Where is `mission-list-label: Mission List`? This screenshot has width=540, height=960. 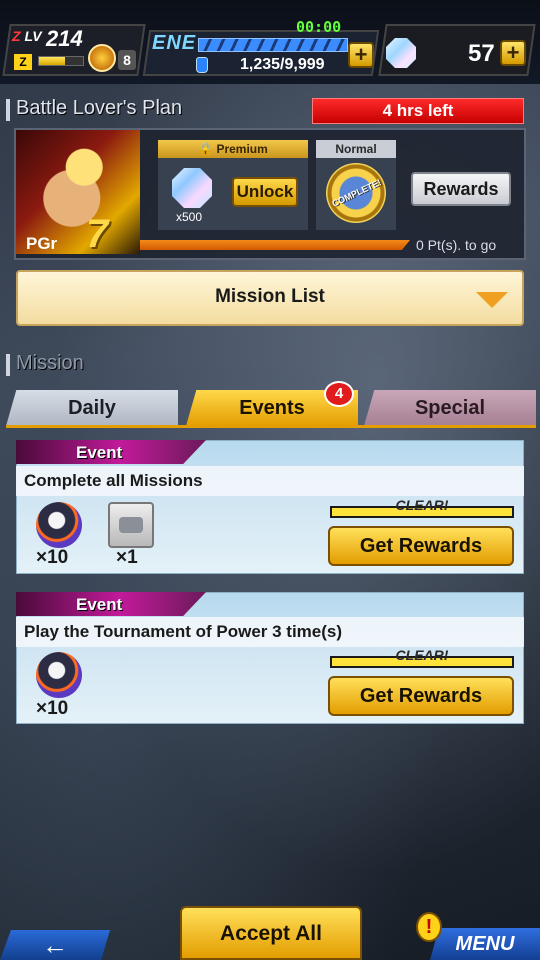 mission-list-label: Mission List is located at coordinates (270, 296).